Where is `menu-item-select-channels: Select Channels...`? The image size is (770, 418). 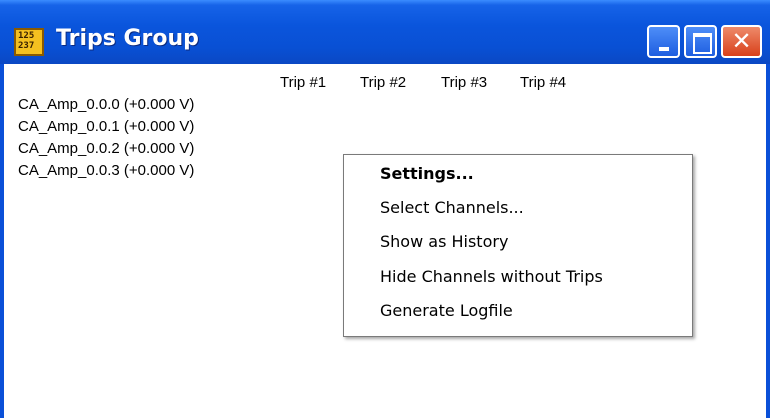
menu-item-select-channels: Select Channels... is located at coordinates (452, 207).